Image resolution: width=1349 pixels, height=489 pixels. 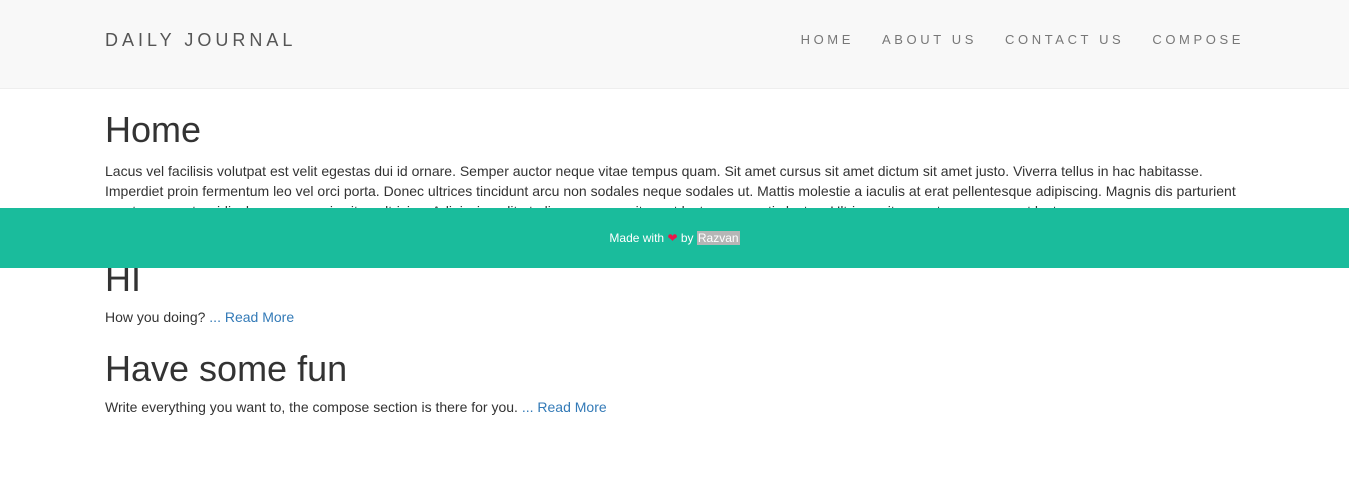 I want to click on heart-icon: ❤, so click(x=672, y=238).